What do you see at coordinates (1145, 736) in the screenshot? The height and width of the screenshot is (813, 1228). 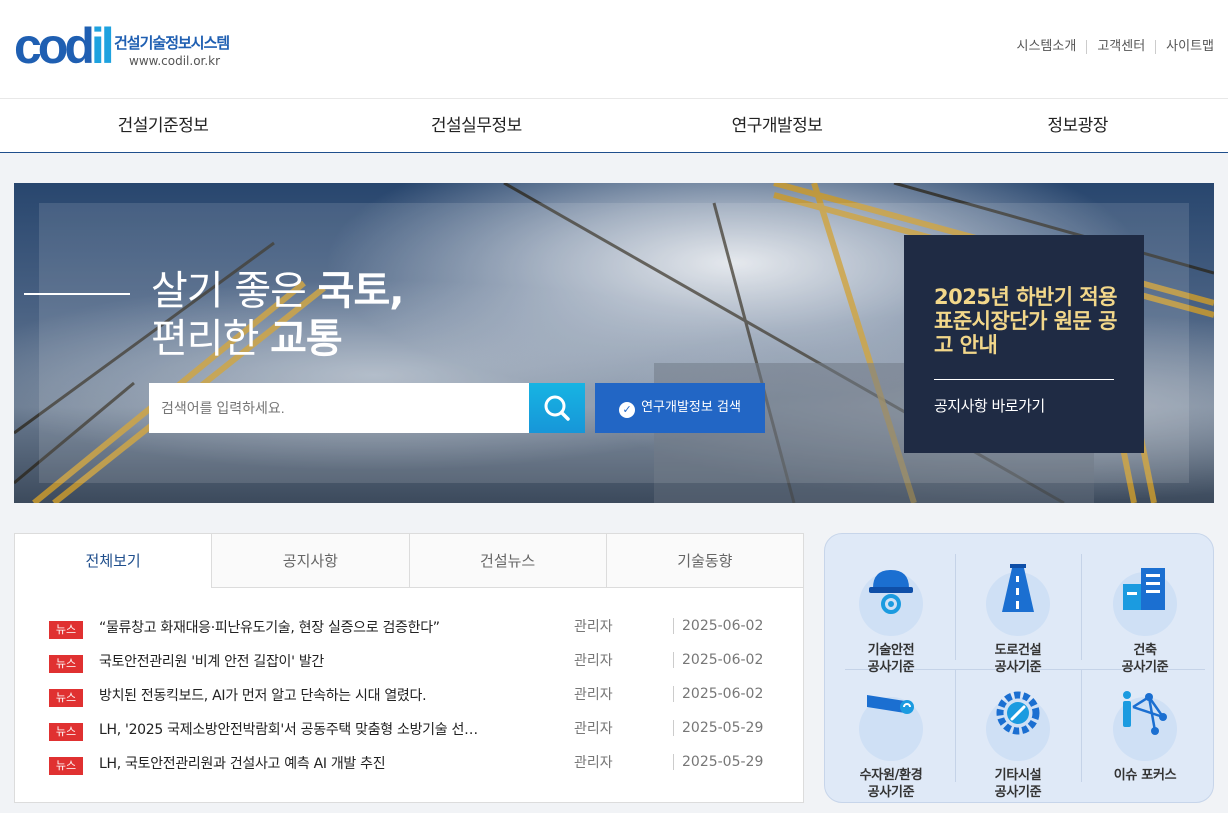 I see `quick-link-issue-focus: 이슈 포커스` at bounding box center [1145, 736].